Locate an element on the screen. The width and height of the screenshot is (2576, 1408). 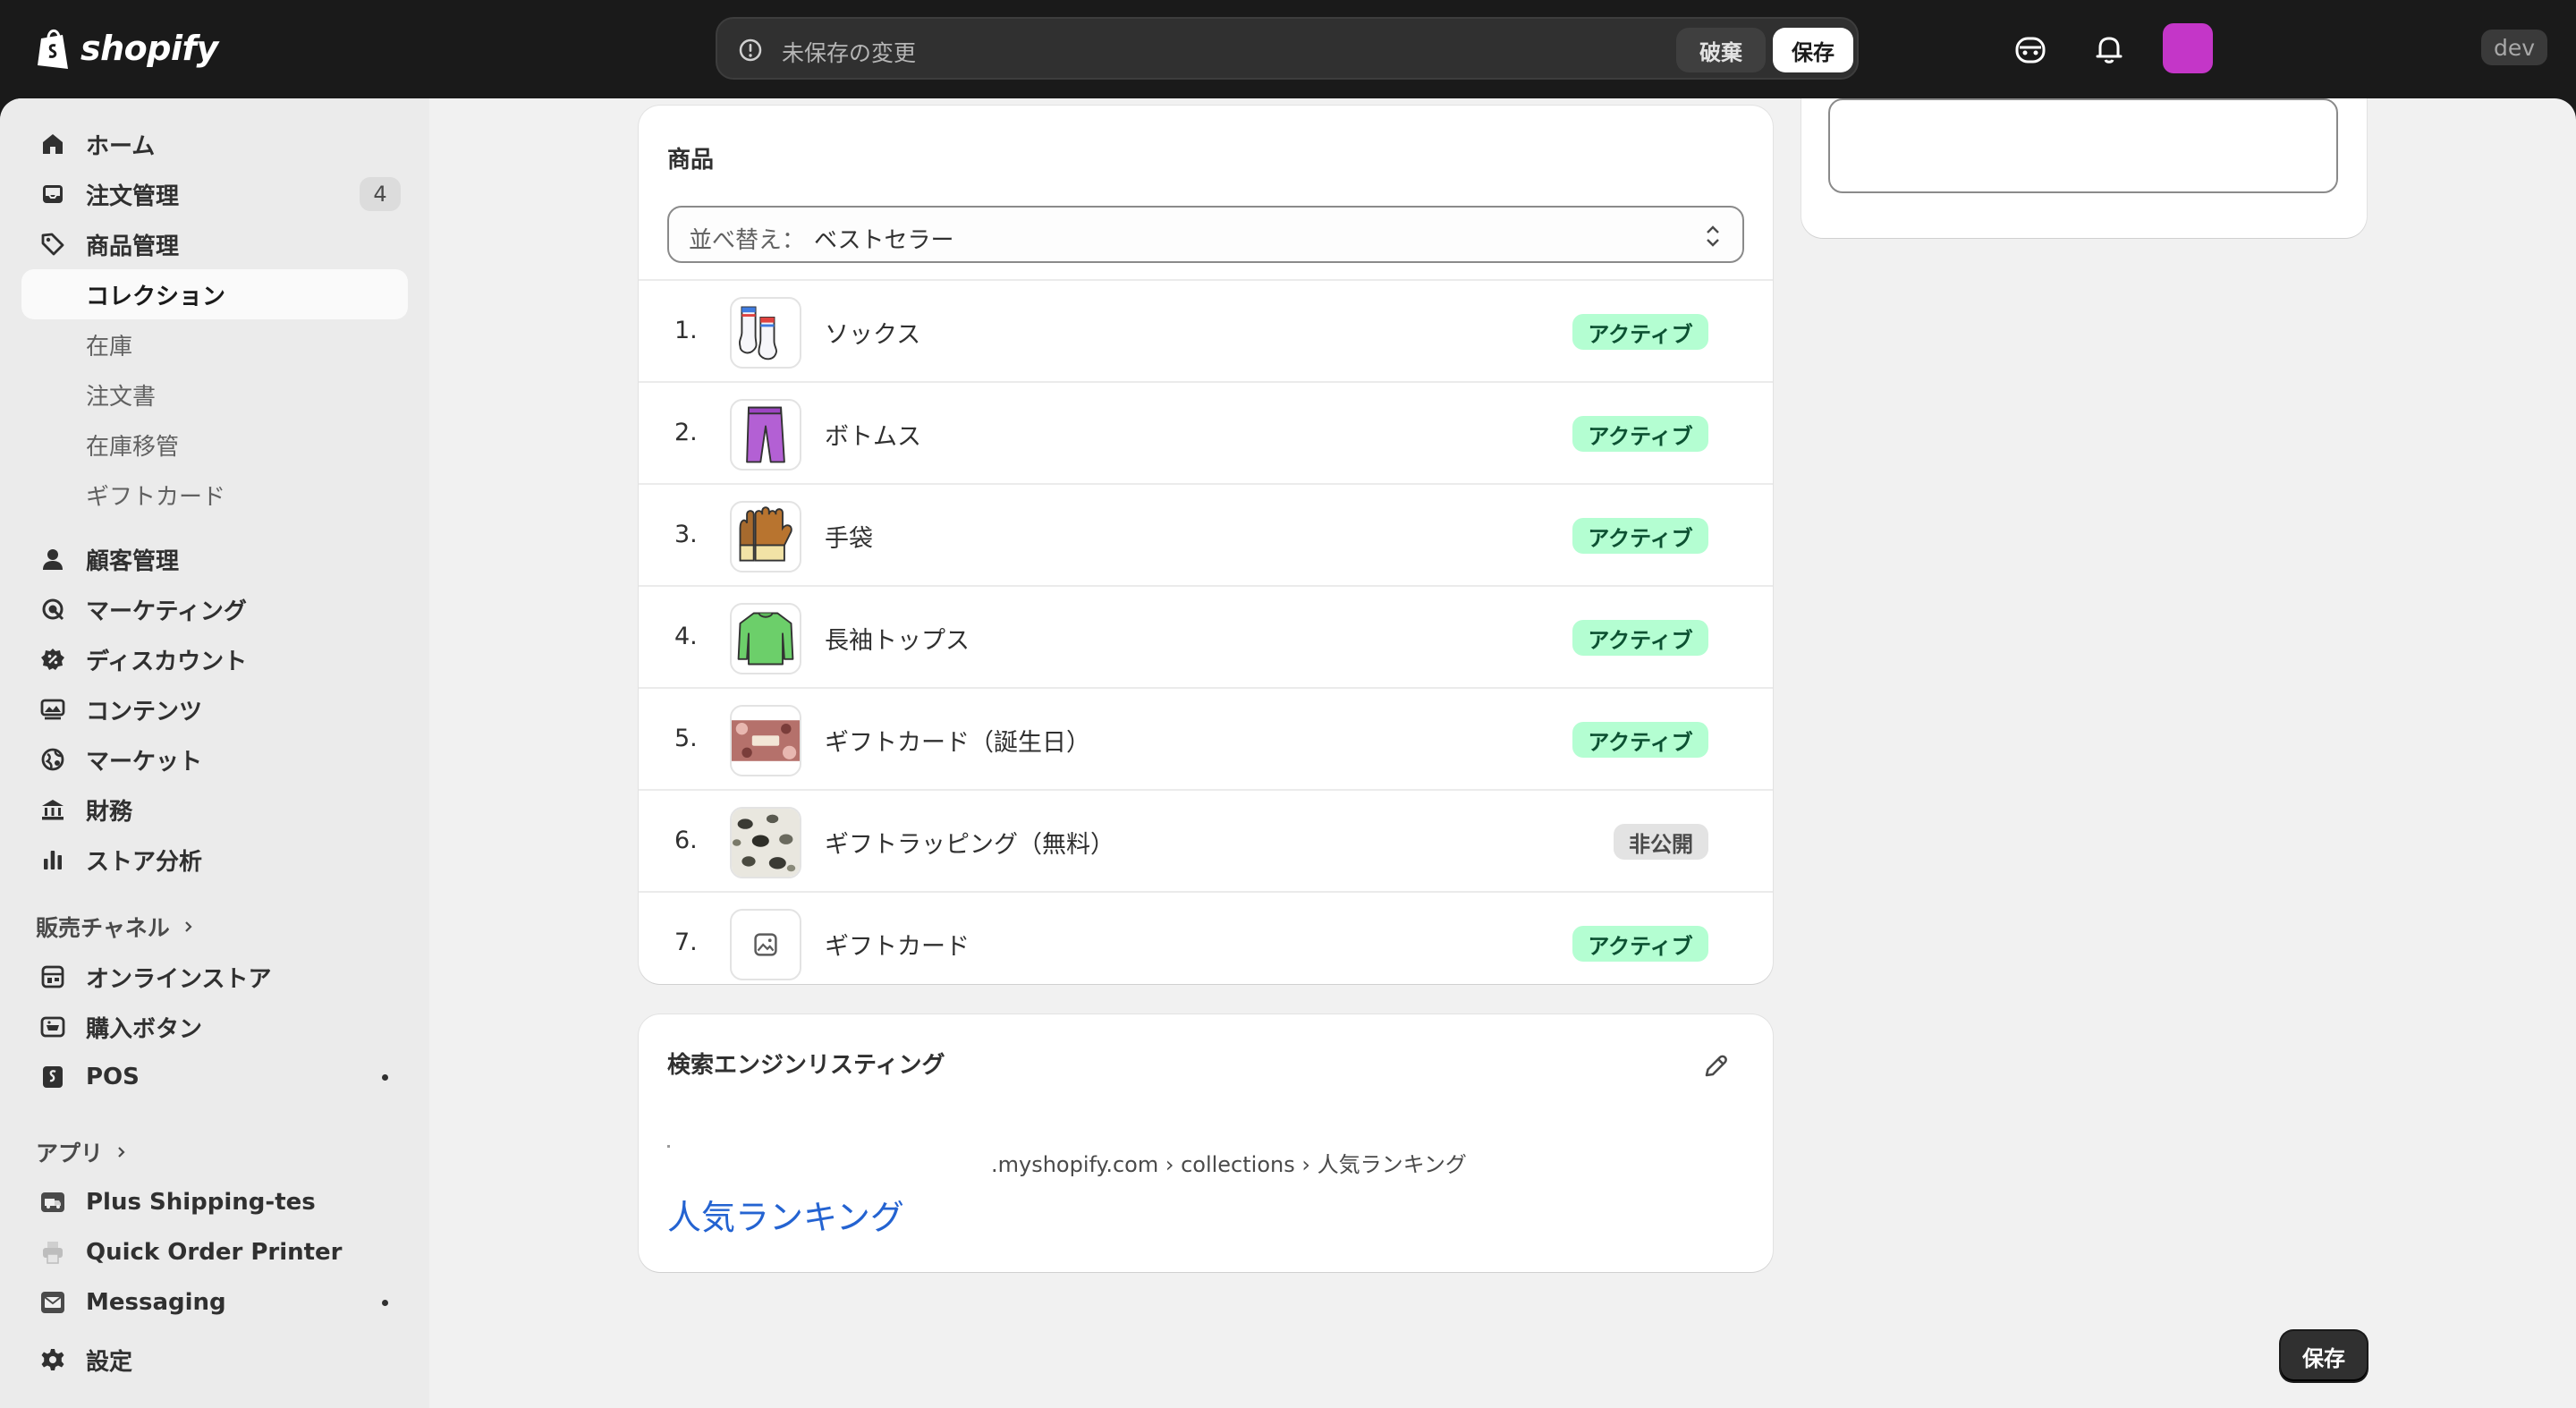
sidebar-item-inventory: 在庫 is located at coordinates (214, 344).